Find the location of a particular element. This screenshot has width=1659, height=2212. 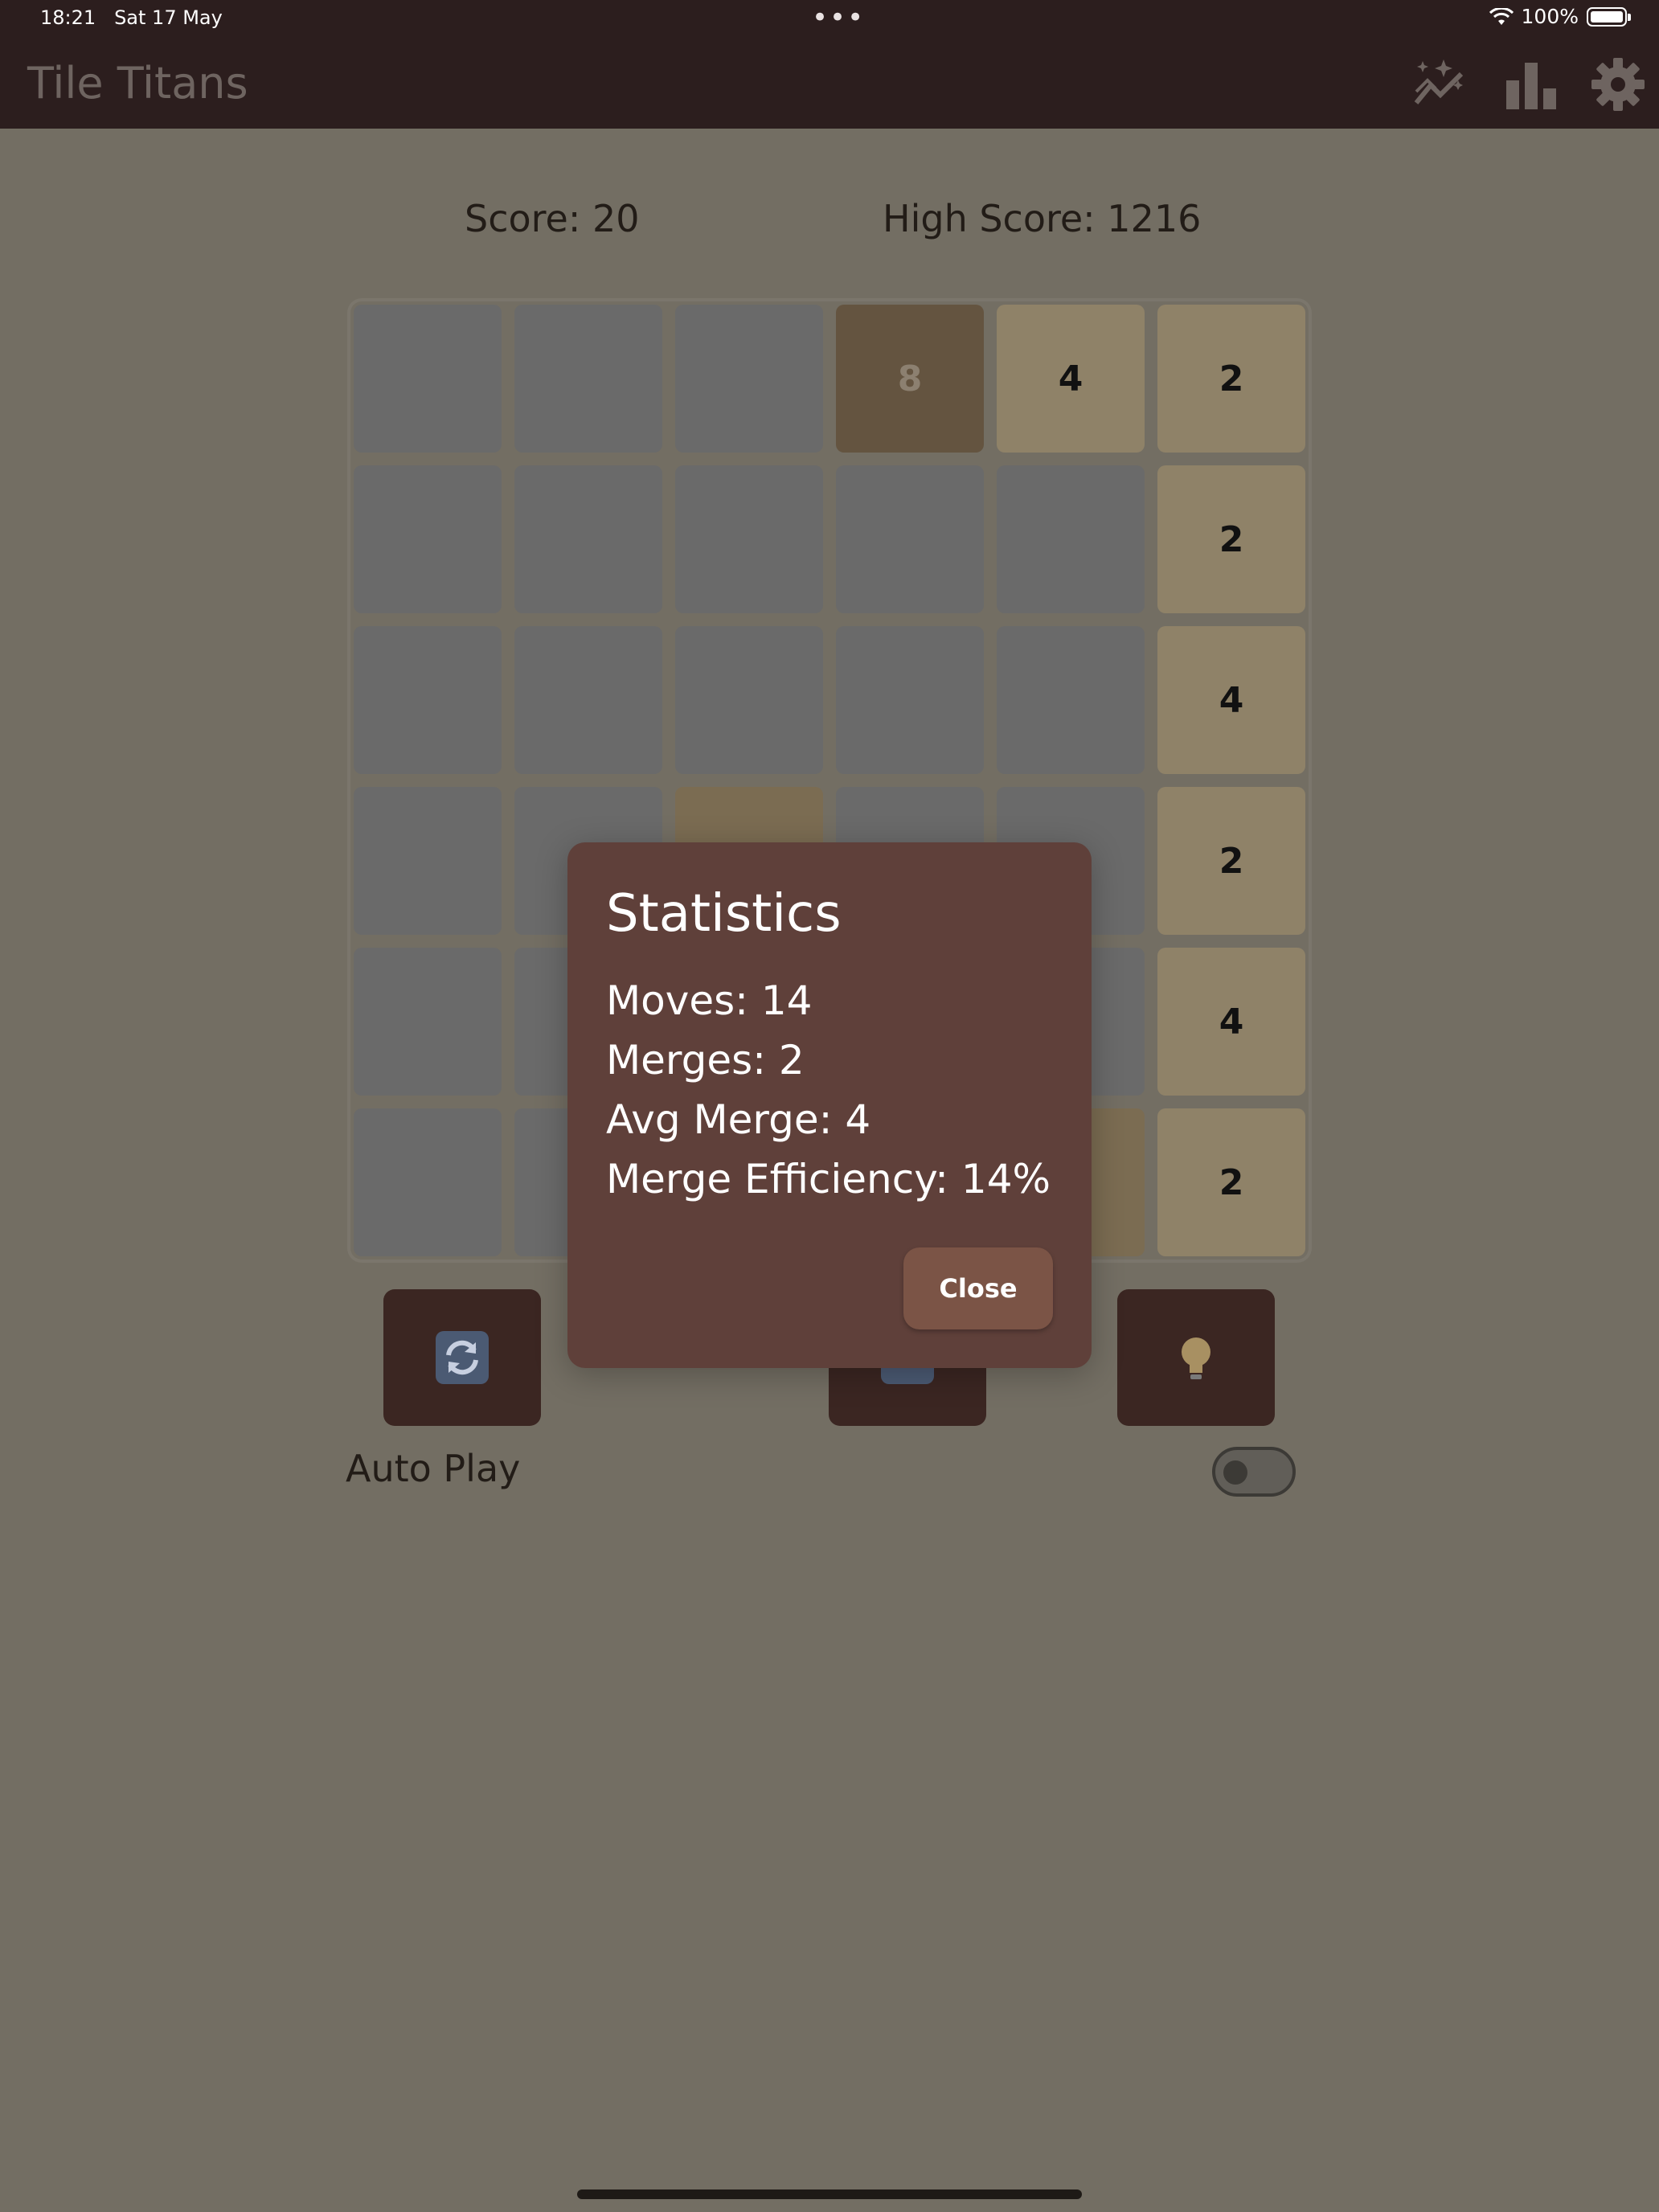

tile-value: 8 is located at coordinates (910, 378).